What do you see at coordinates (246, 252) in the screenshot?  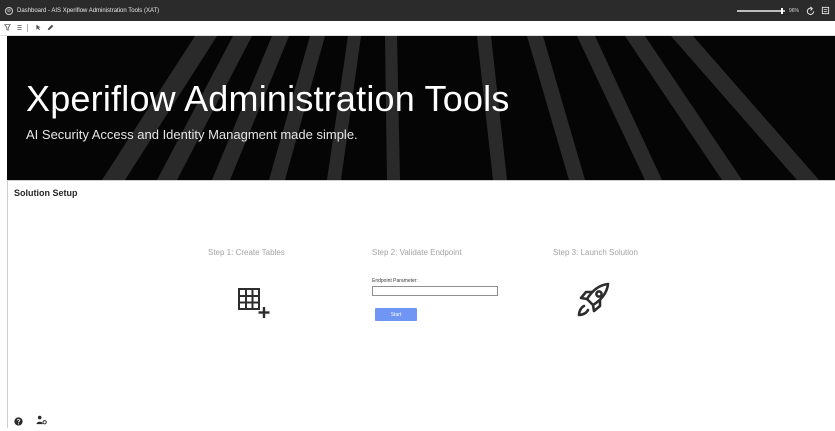 I see `step-1-title: Step 1: Create Tables` at bounding box center [246, 252].